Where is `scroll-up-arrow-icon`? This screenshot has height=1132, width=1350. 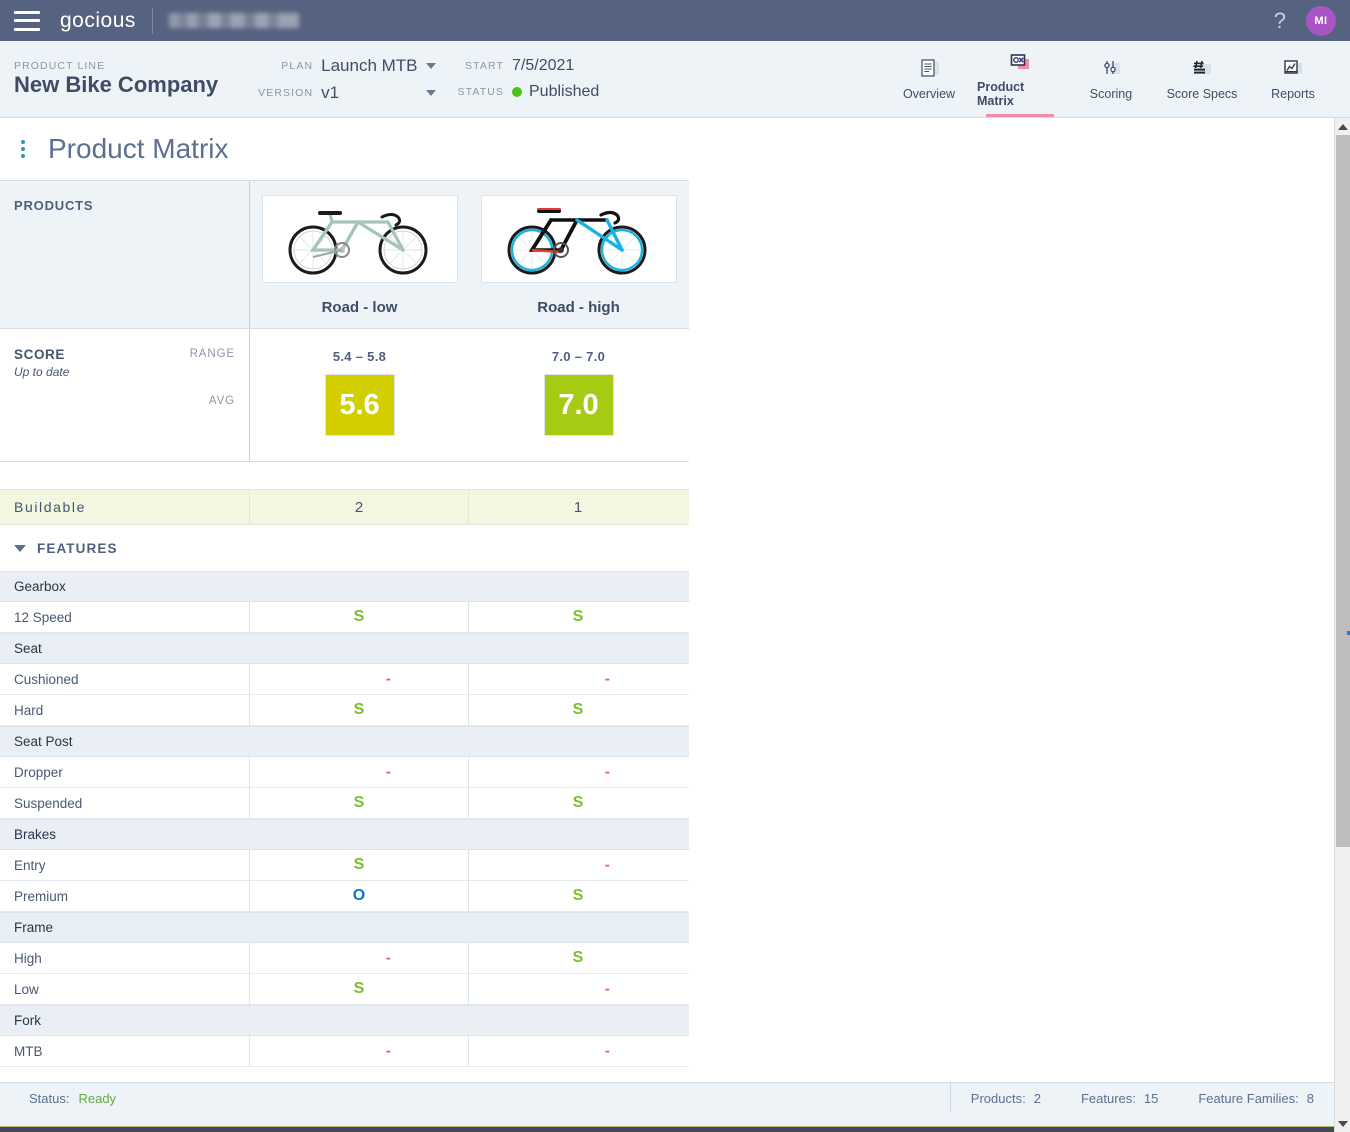 scroll-up-arrow-icon is located at coordinates (1342, 126).